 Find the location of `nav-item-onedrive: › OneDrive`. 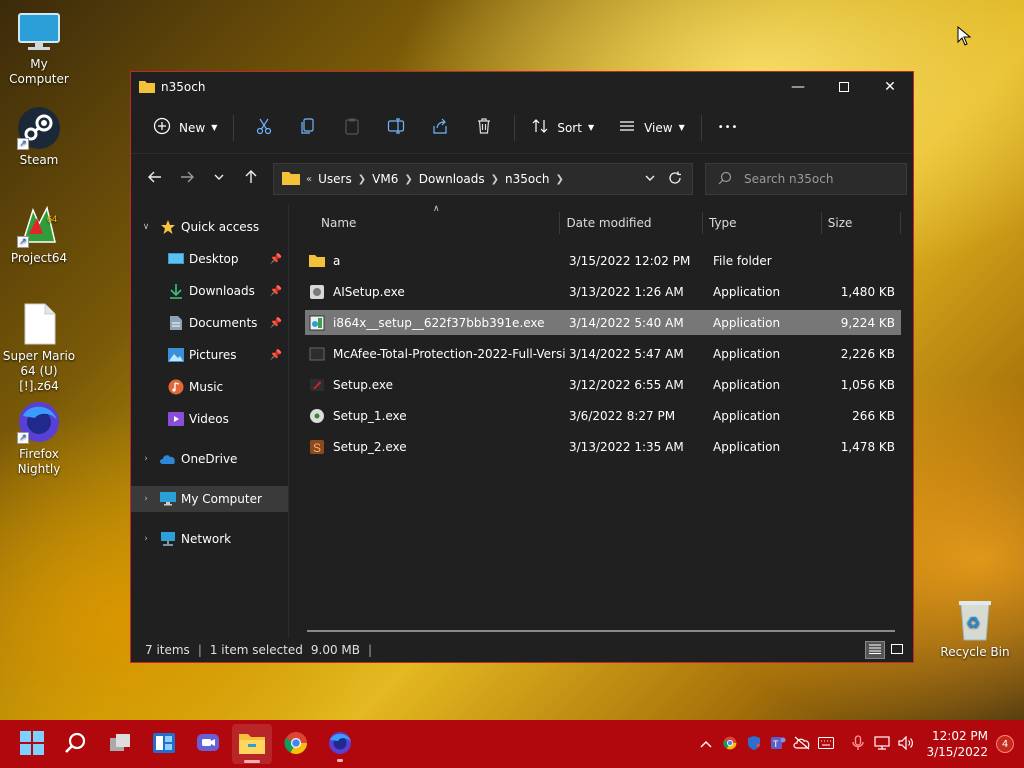

nav-item-onedrive: › OneDrive is located at coordinates (209, 459).